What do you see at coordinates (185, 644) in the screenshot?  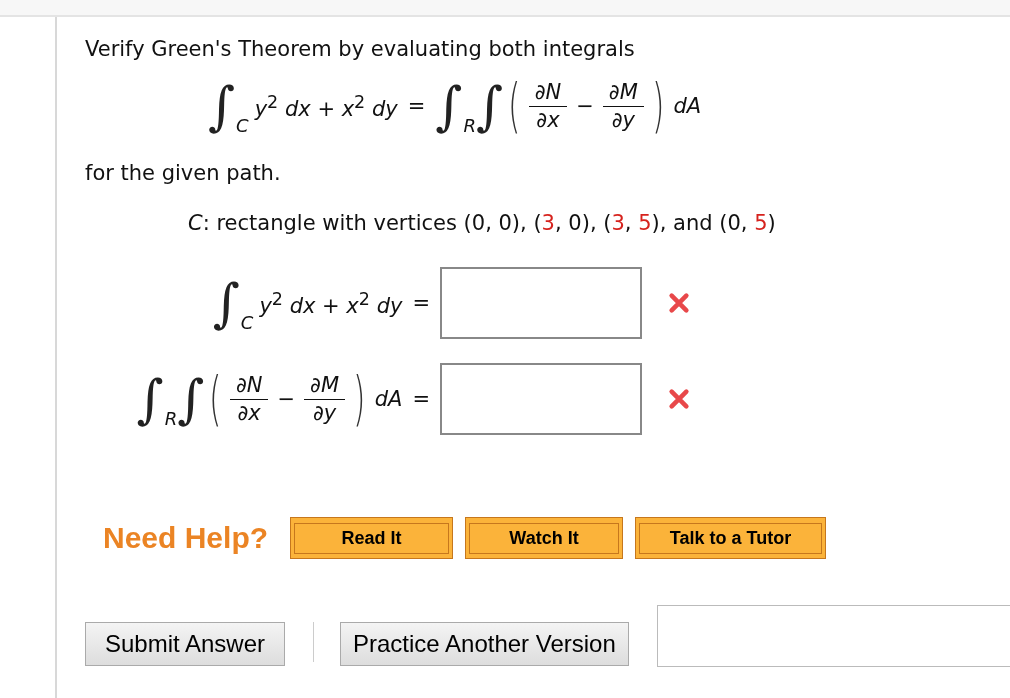 I see `action-button: Submit Answer` at bounding box center [185, 644].